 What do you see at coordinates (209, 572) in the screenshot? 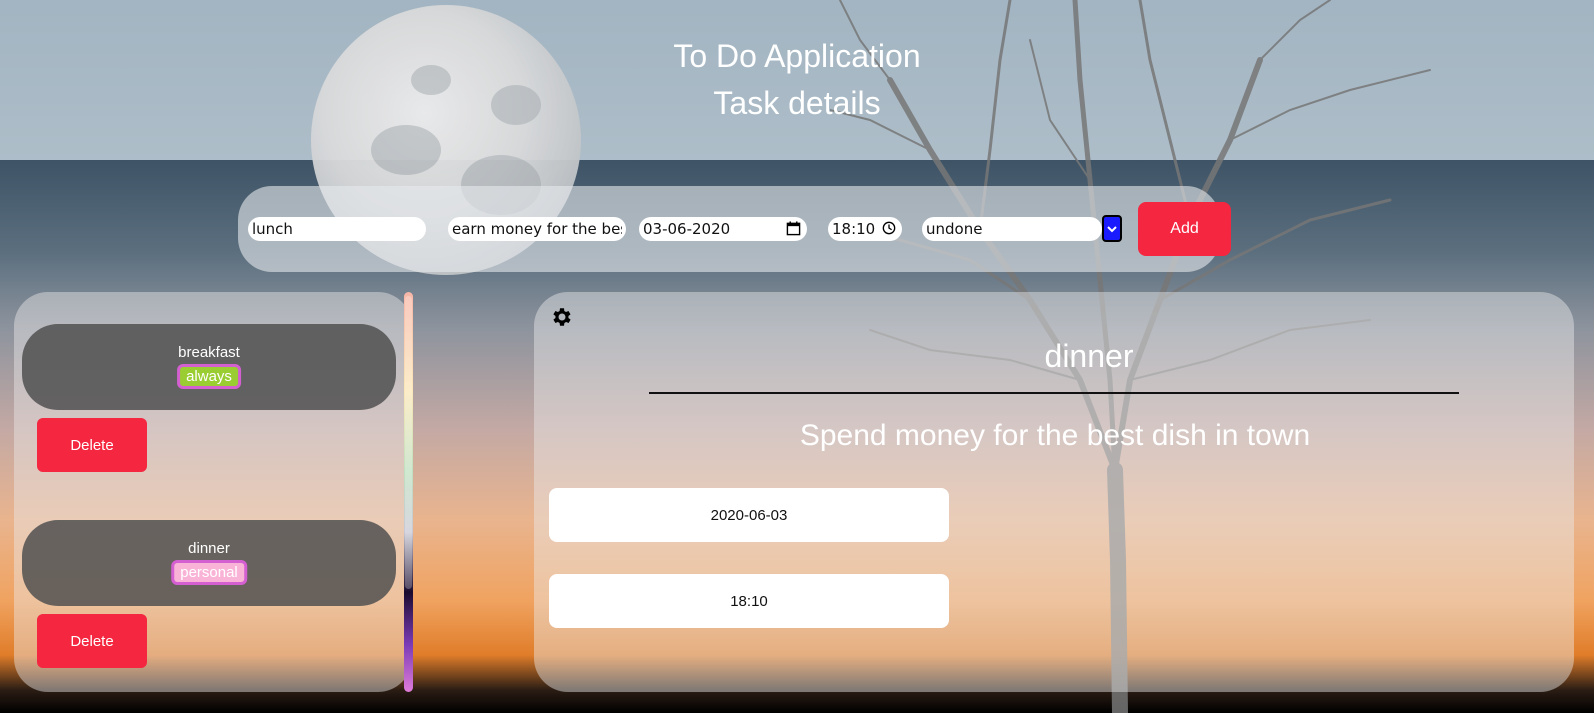
I see `task-card-tag: personal` at bounding box center [209, 572].